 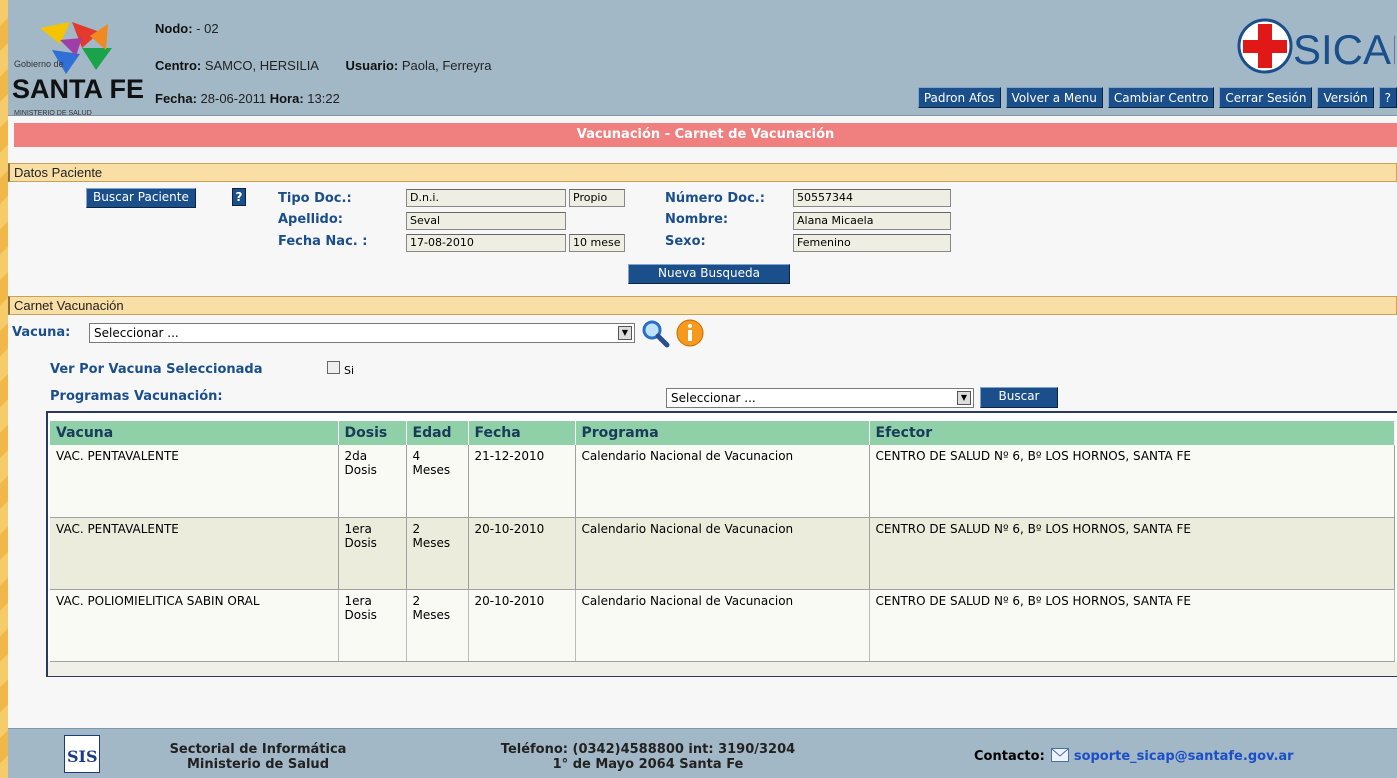 What do you see at coordinates (1387, 97) in the screenshot?
I see `help-button: ?` at bounding box center [1387, 97].